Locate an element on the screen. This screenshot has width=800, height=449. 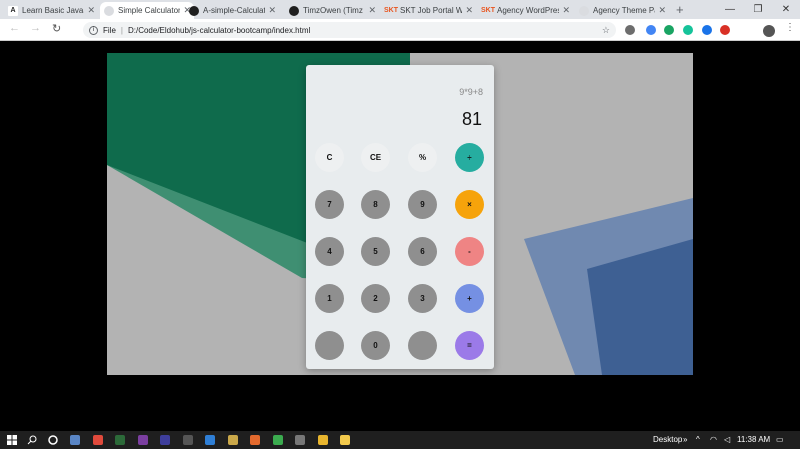
wifi-icon: ◠ is located at coordinates (713, 439).